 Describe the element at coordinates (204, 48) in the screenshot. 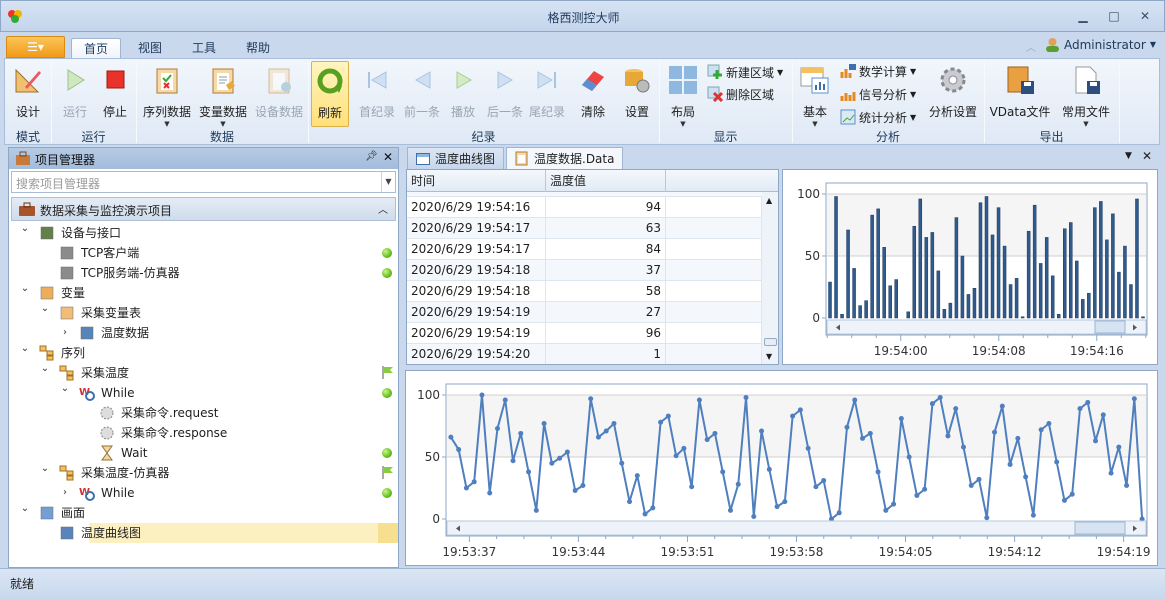

I see `tab-tools: 工具` at that location.